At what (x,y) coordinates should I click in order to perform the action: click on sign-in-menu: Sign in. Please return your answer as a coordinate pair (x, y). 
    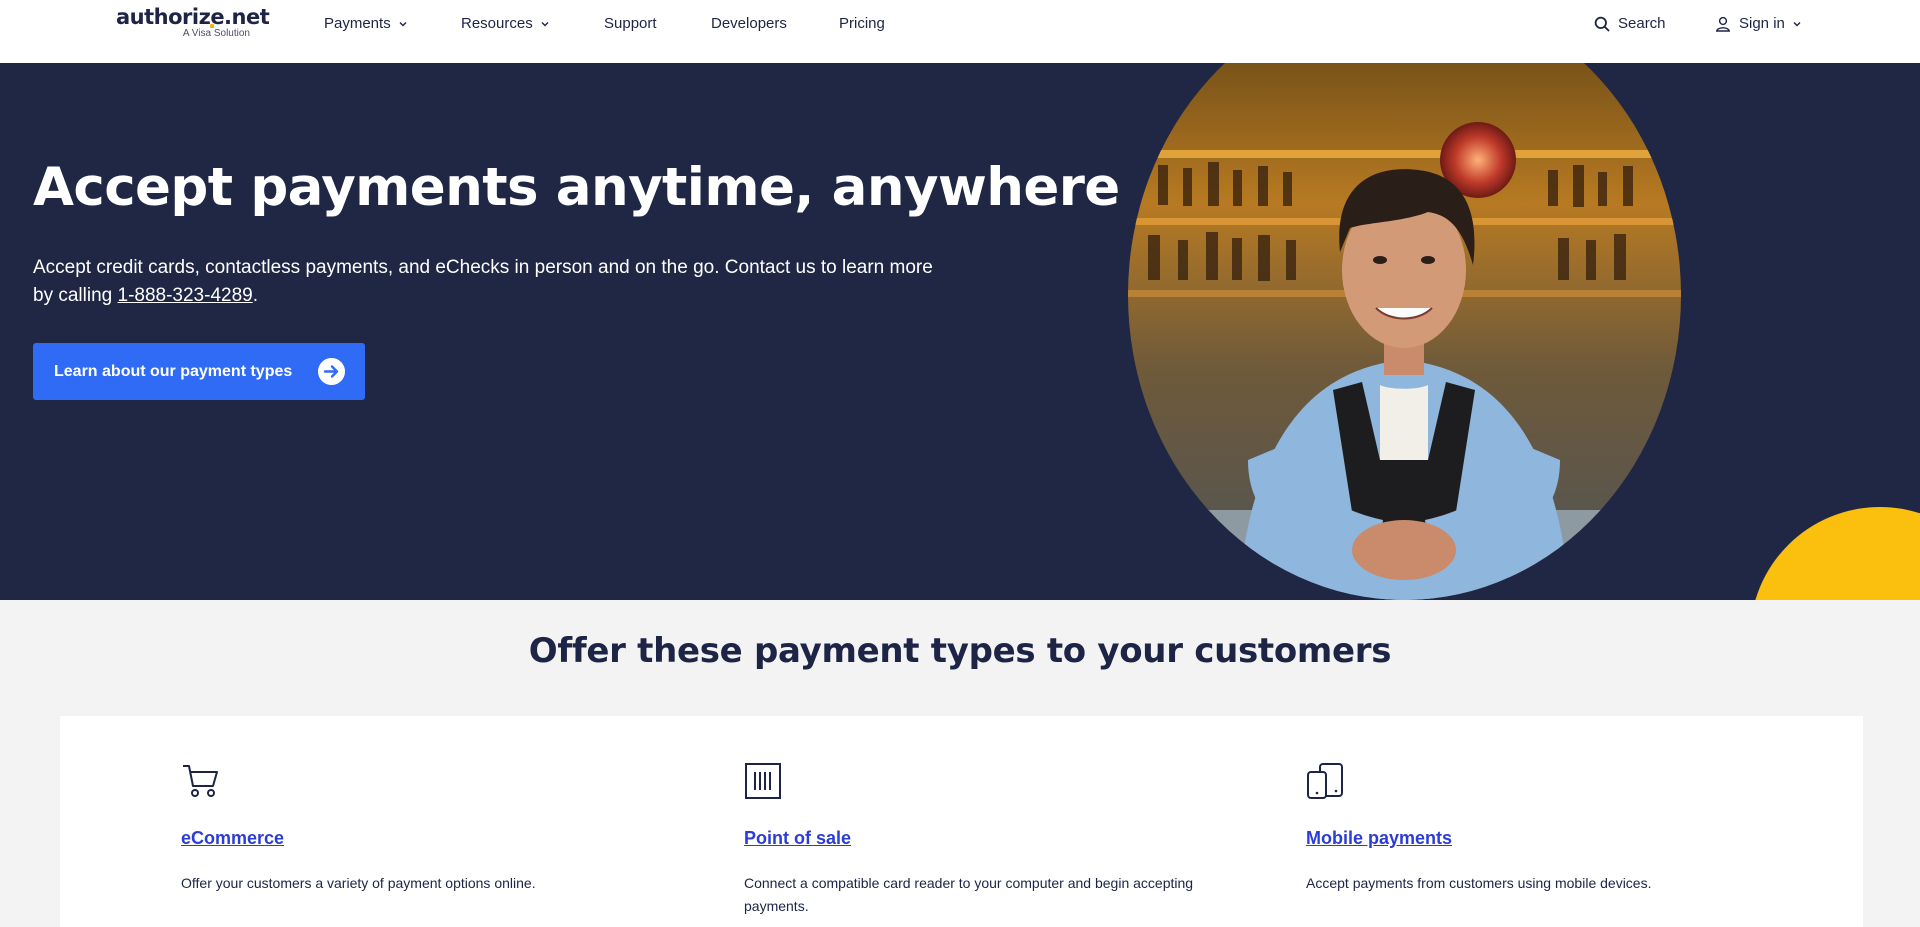
    Looking at the image, I should click on (1758, 23).